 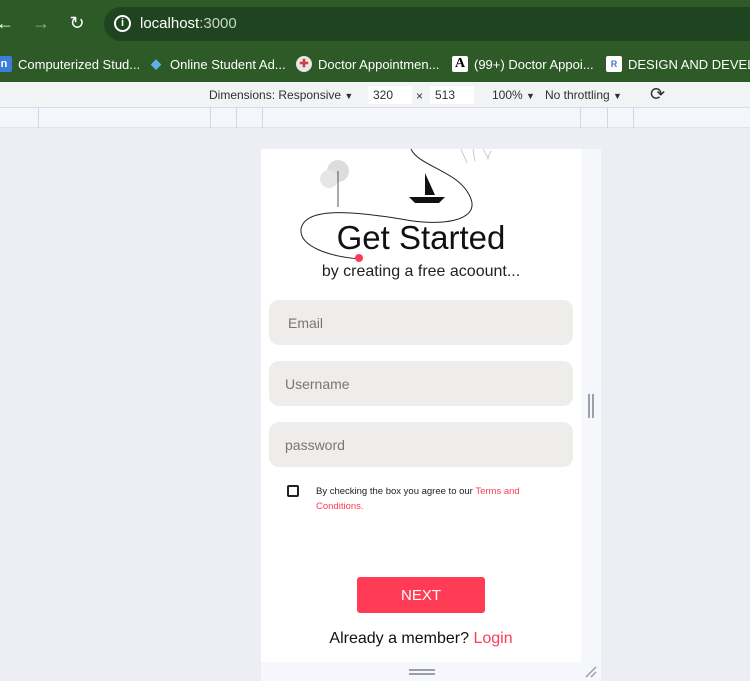 What do you see at coordinates (401, 638) in the screenshot?
I see `member-text: Already a member?` at bounding box center [401, 638].